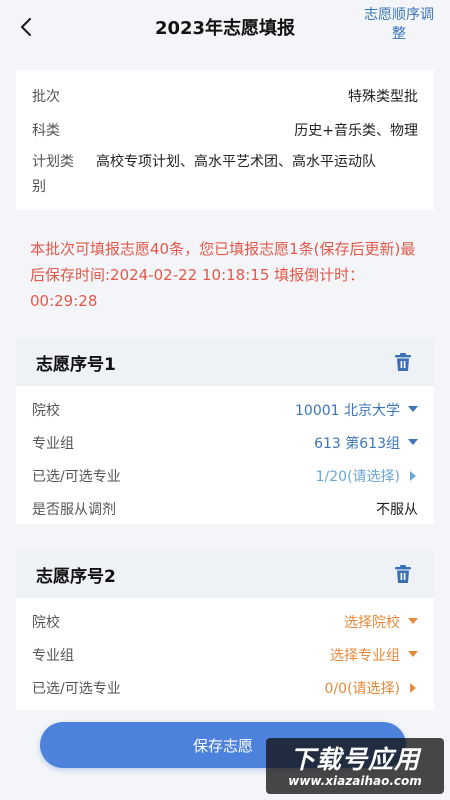 The width and height of the screenshot is (450, 800). What do you see at coordinates (225, 443) in the screenshot?
I see `group-row: 专业组 613 第613组` at bounding box center [225, 443].